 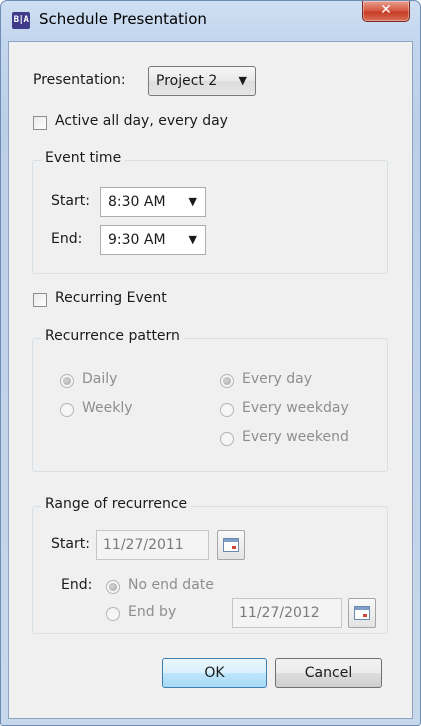 I want to click on event-start-label: Start:, so click(x=70, y=201).